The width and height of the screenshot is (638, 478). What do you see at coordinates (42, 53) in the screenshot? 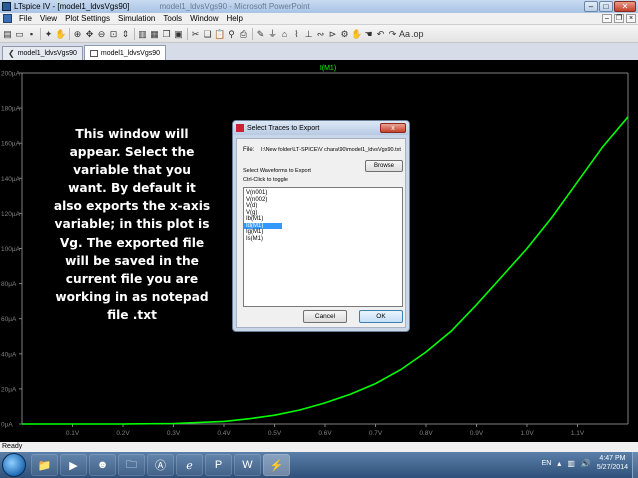
I see `tab-schematic: ❮ model1_ldvsVgs90` at bounding box center [42, 53].